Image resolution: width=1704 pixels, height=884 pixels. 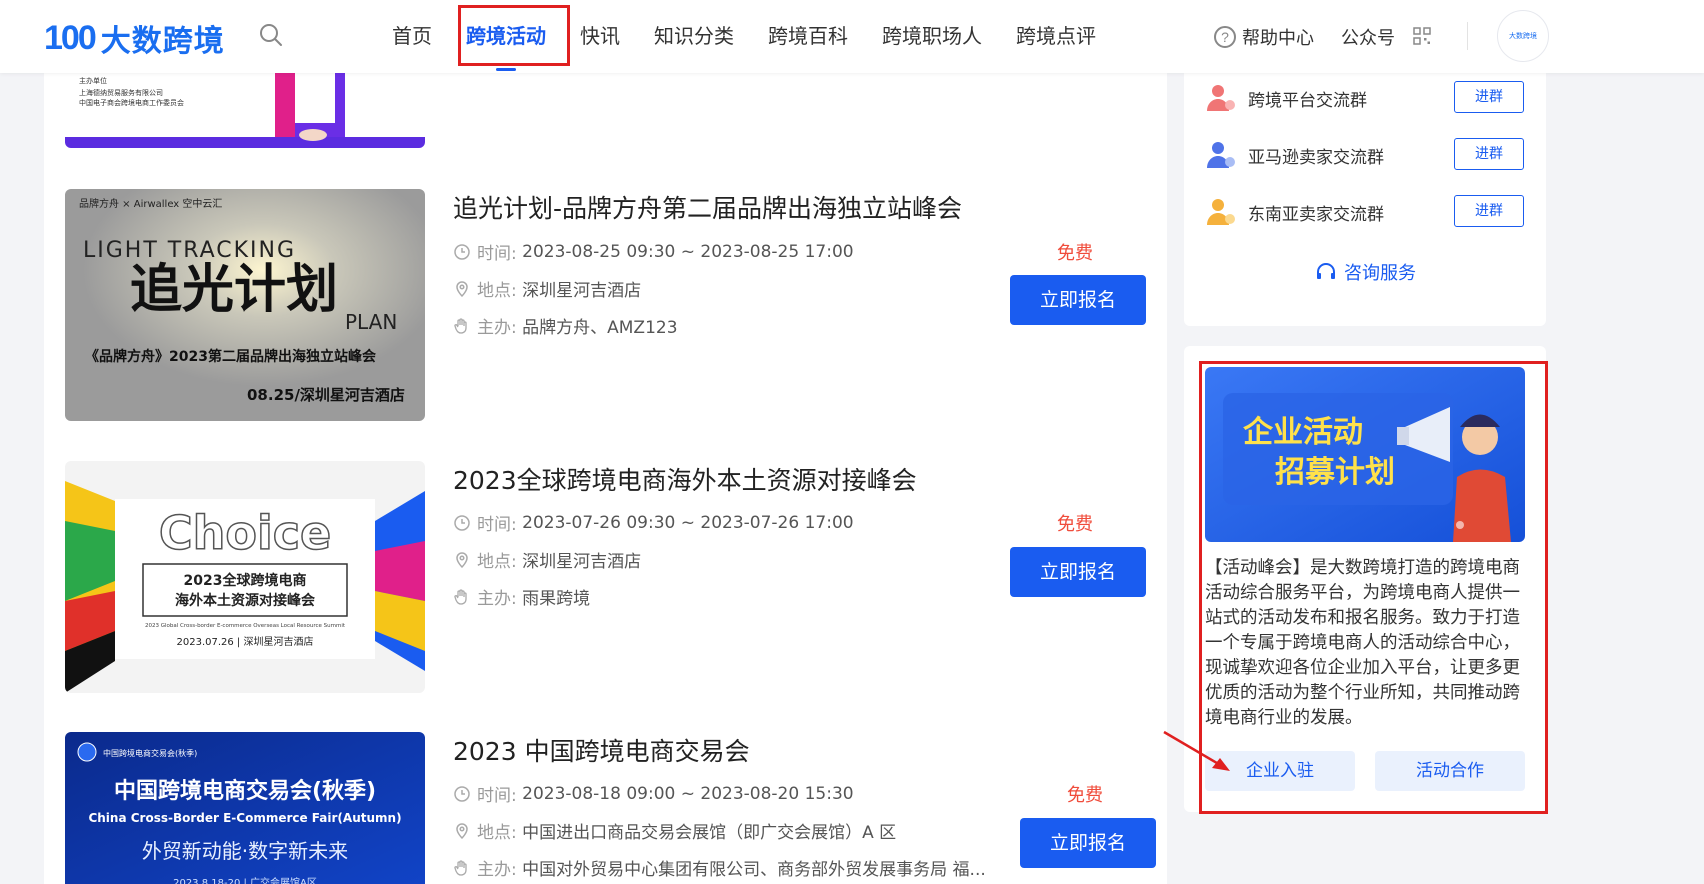 I want to click on price-badge-3: 免费, so click(x=1085, y=795).